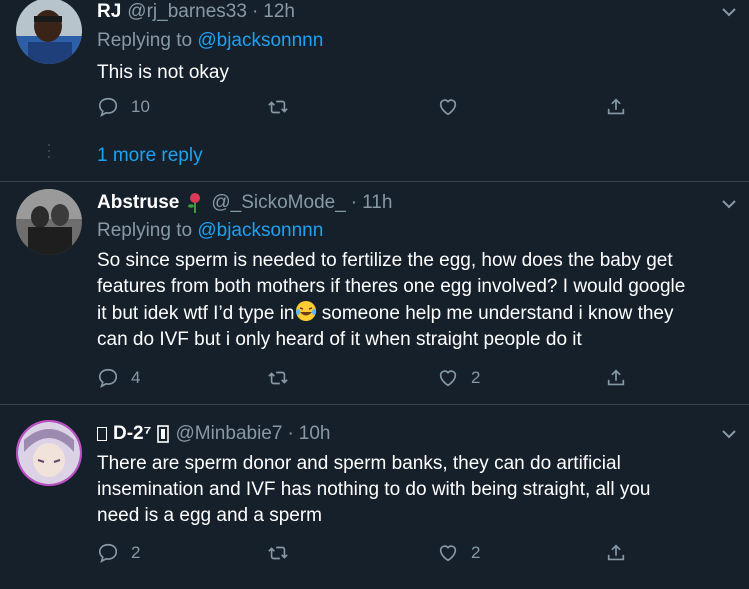 This screenshot has width=749, height=589. What do you see at coordinates (315, 434) in the screenshot?
I see `timestamp: 10h` at bounding box center [315, 434].